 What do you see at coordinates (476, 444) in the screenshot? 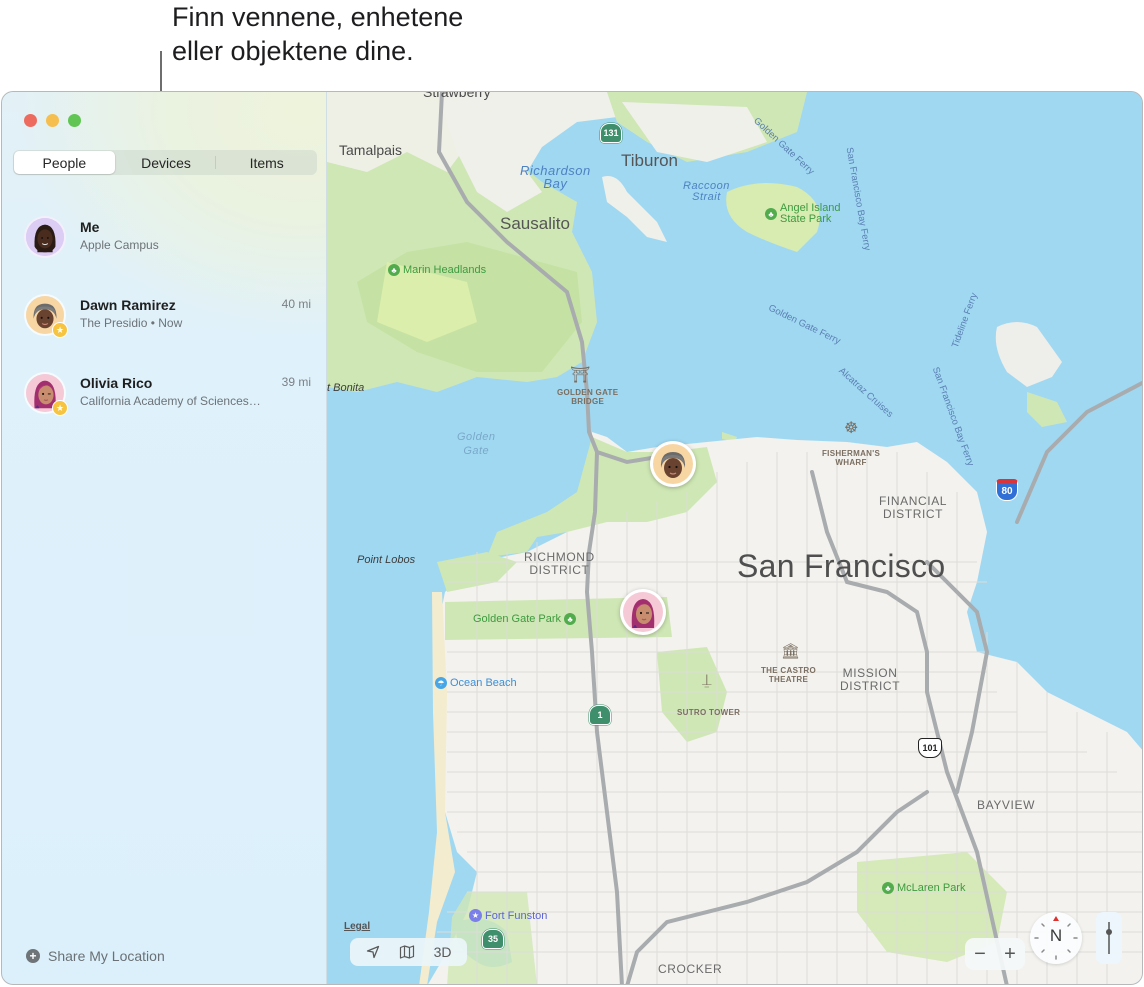
I see `map-label-golden-gate: Golden Gate` at bounding box center [476, 444].